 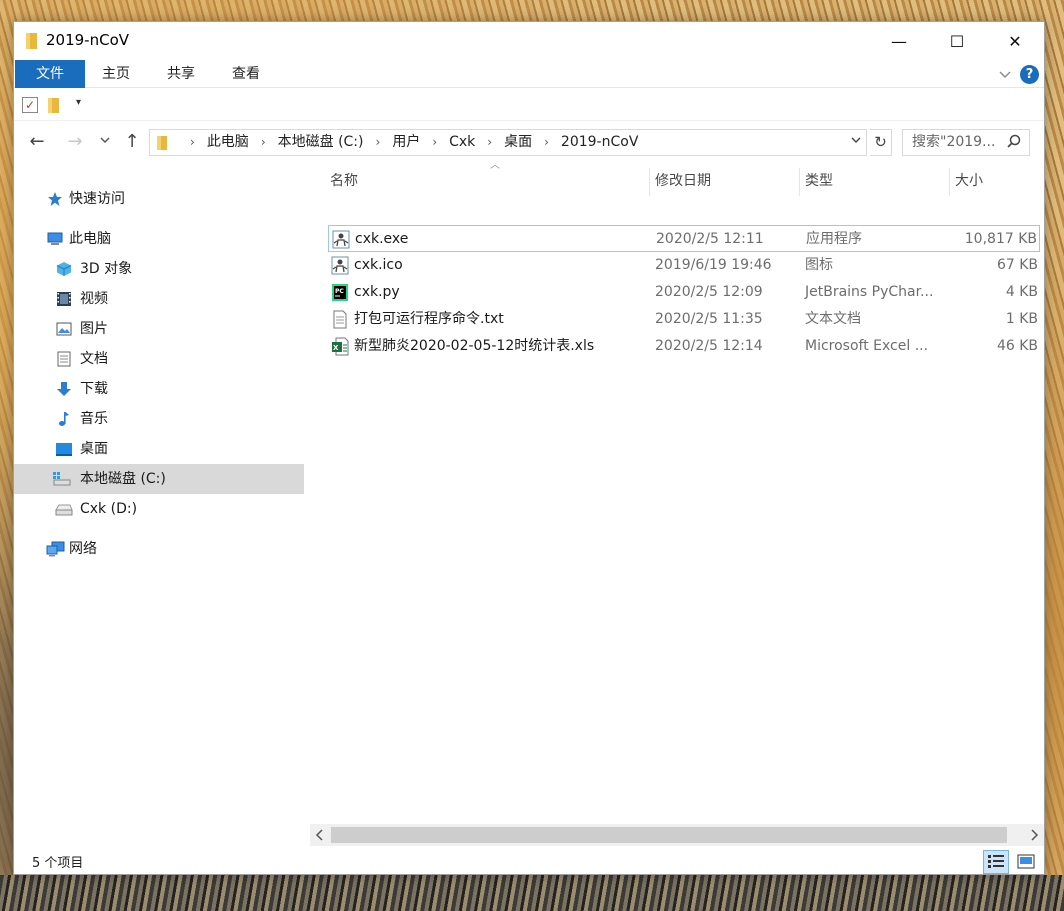 What do you see at coordinates (713, 265) in the screenshot?
I see `file-date: 2019/6/19 19:46` at bounding box center [713, 265].